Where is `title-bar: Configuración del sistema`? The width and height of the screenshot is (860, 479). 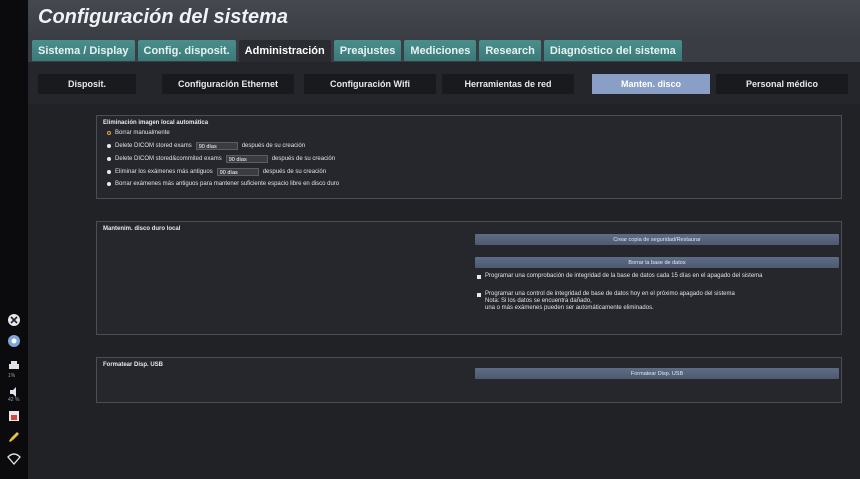 title-bar: Configuración del sistema is located at coordinates (444, 20).